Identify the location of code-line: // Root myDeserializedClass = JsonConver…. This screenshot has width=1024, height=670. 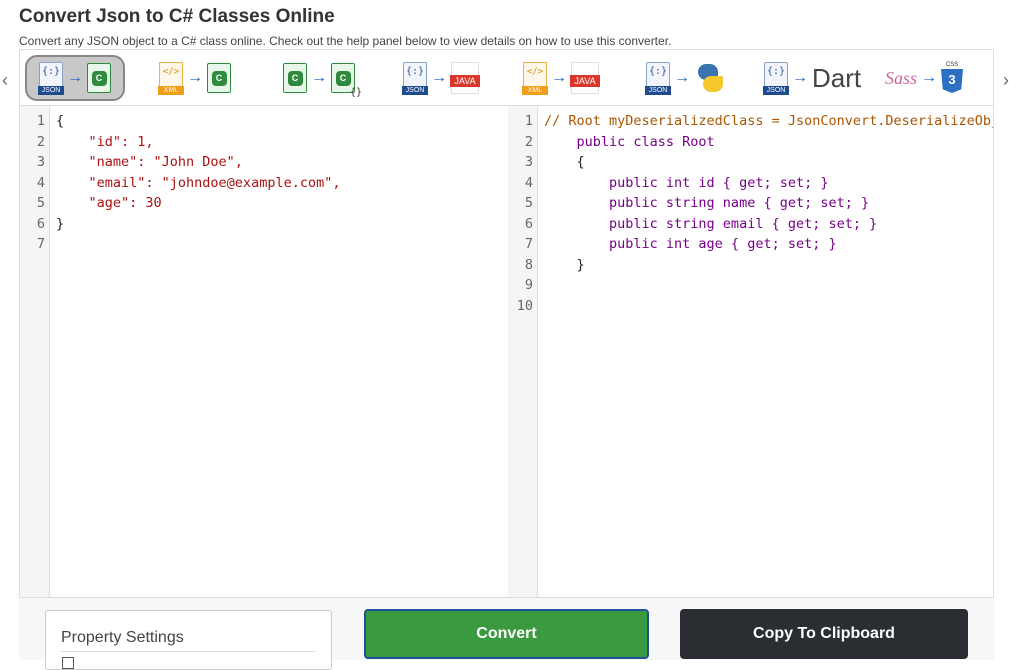
(769, 121).